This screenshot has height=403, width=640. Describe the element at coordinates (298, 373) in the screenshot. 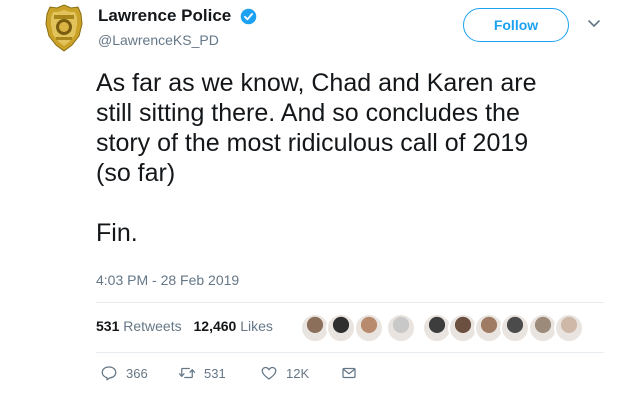

I see `like-count: 12K` at that location.